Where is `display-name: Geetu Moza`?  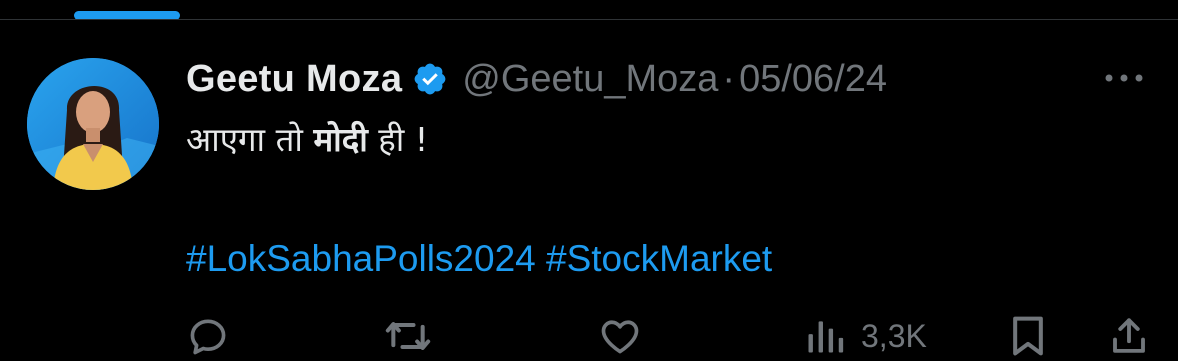
display-name: Geetu Moza is located at coordinates (294, 79).